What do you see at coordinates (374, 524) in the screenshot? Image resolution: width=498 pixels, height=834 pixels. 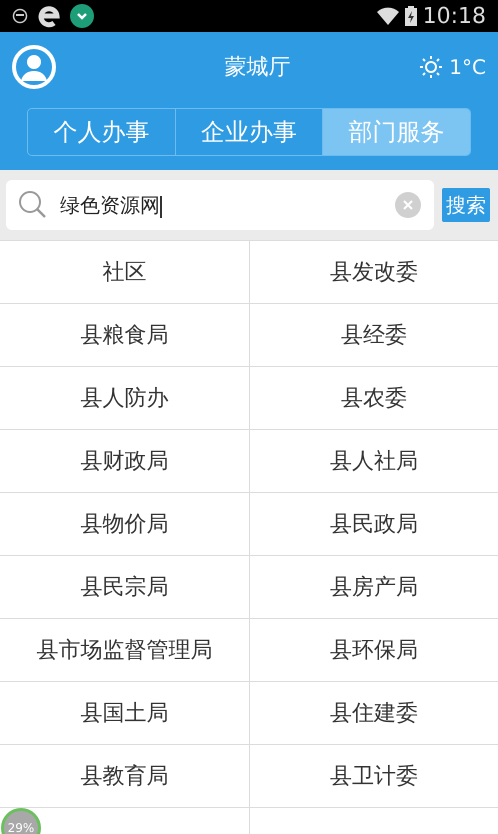 I see `department-item: 县民政局` at bounding box center [374, 524].